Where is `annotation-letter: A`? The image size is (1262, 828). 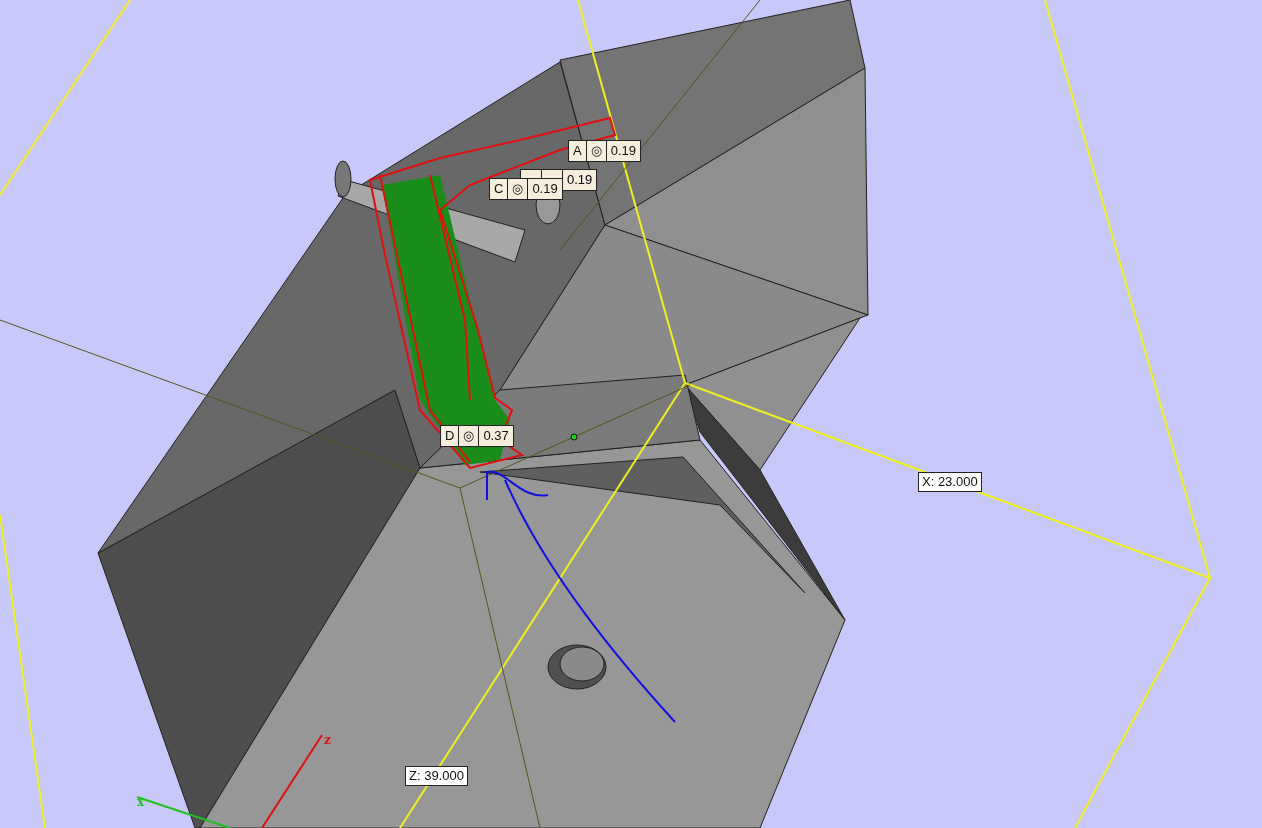 annotation-letter: A is located at coordinates (578, 151).